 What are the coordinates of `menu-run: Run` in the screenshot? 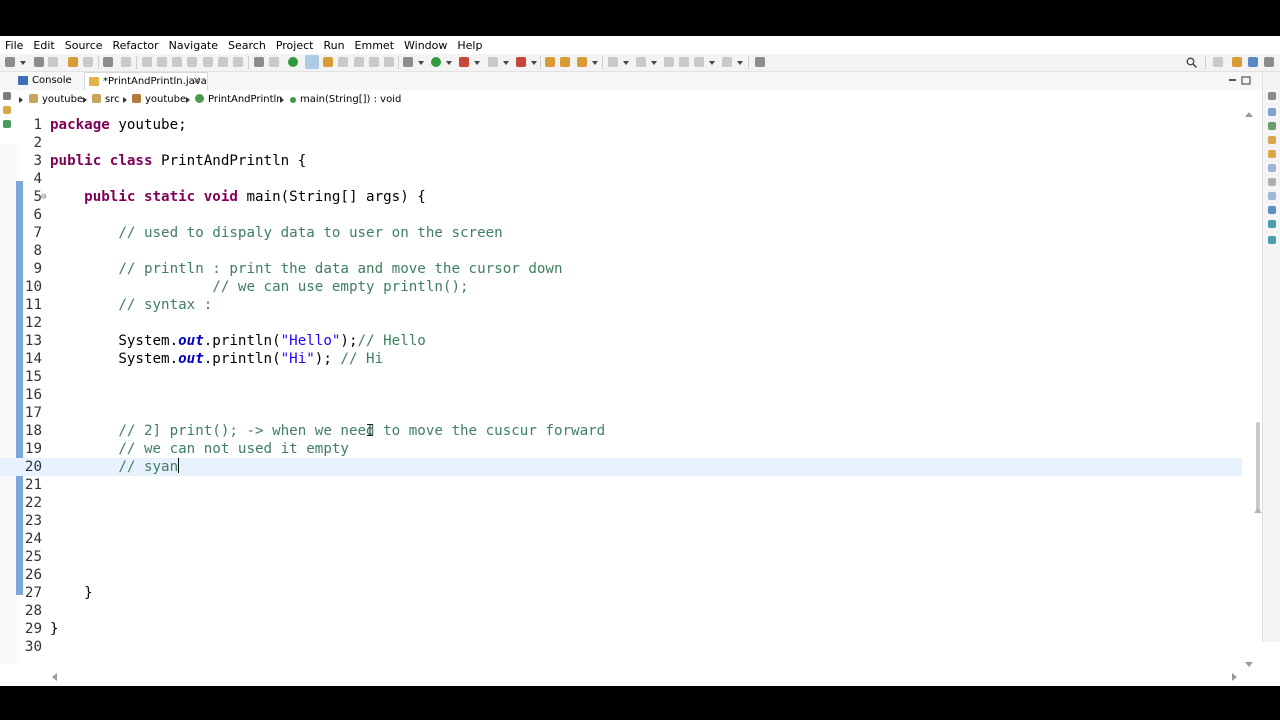 It's located at (333, 45).